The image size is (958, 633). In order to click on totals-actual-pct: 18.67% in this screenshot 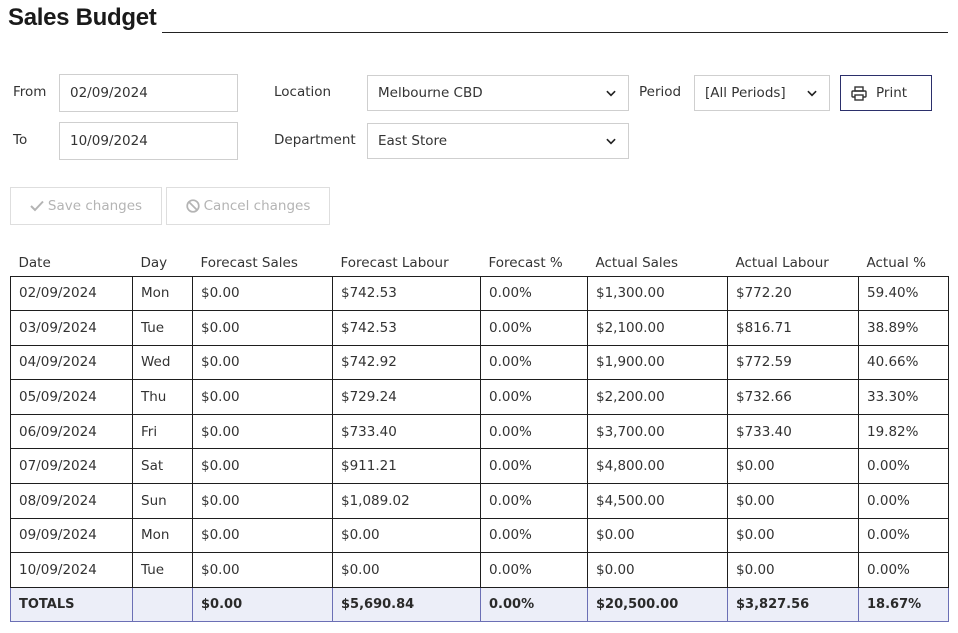, I will do `click(903, 604)`.